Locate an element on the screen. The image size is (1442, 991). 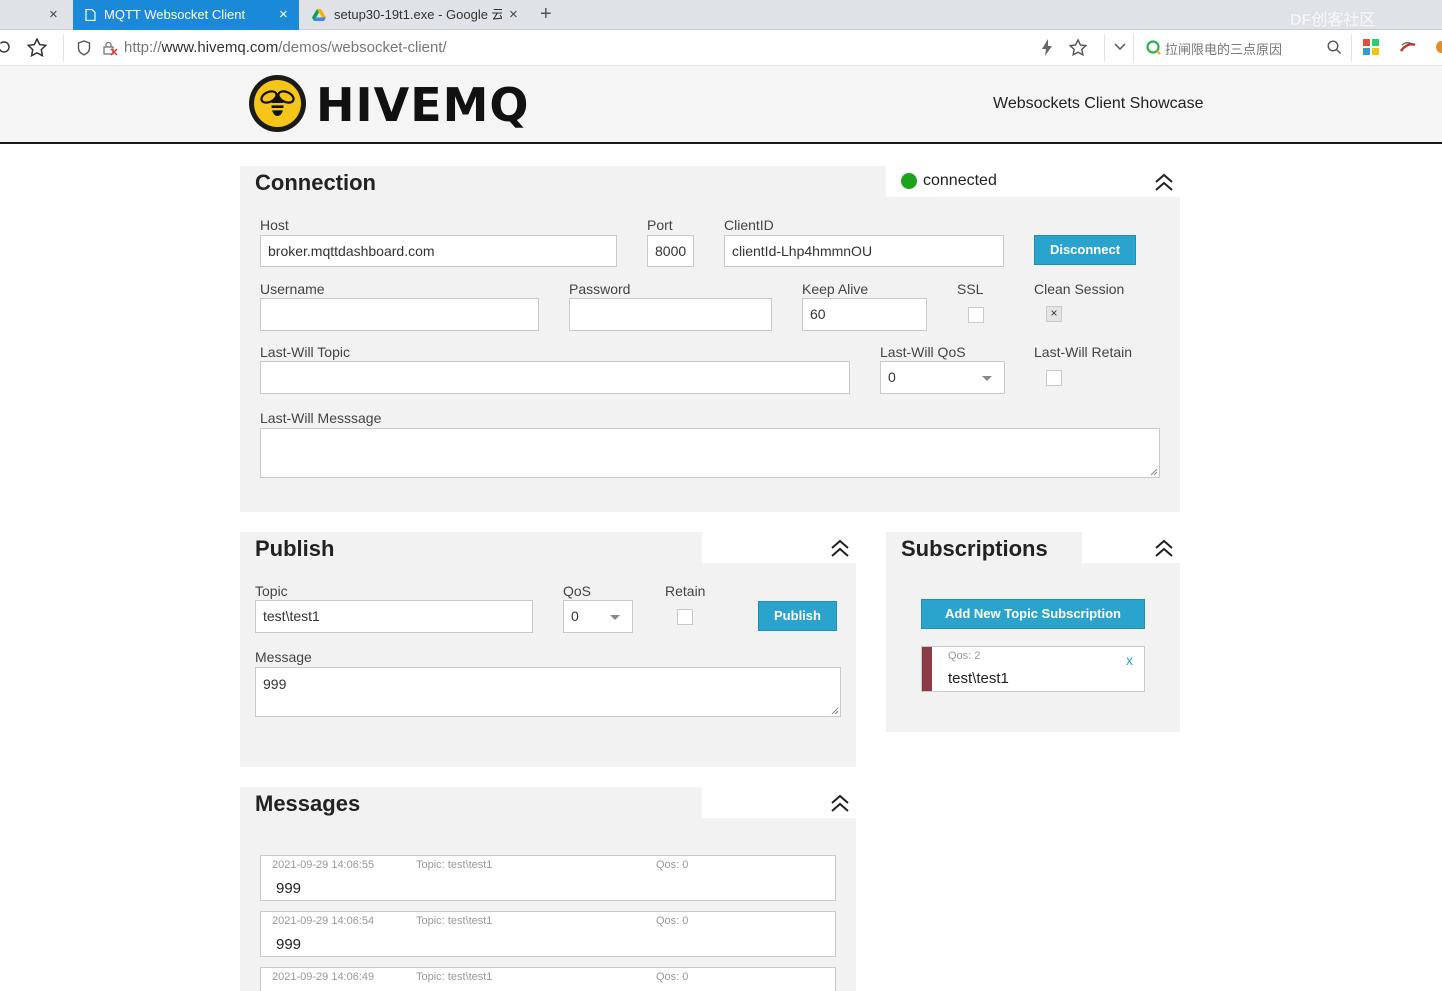
subscription-item: Qos: 2 test\test1 x is located at coordinates (1033, 669).